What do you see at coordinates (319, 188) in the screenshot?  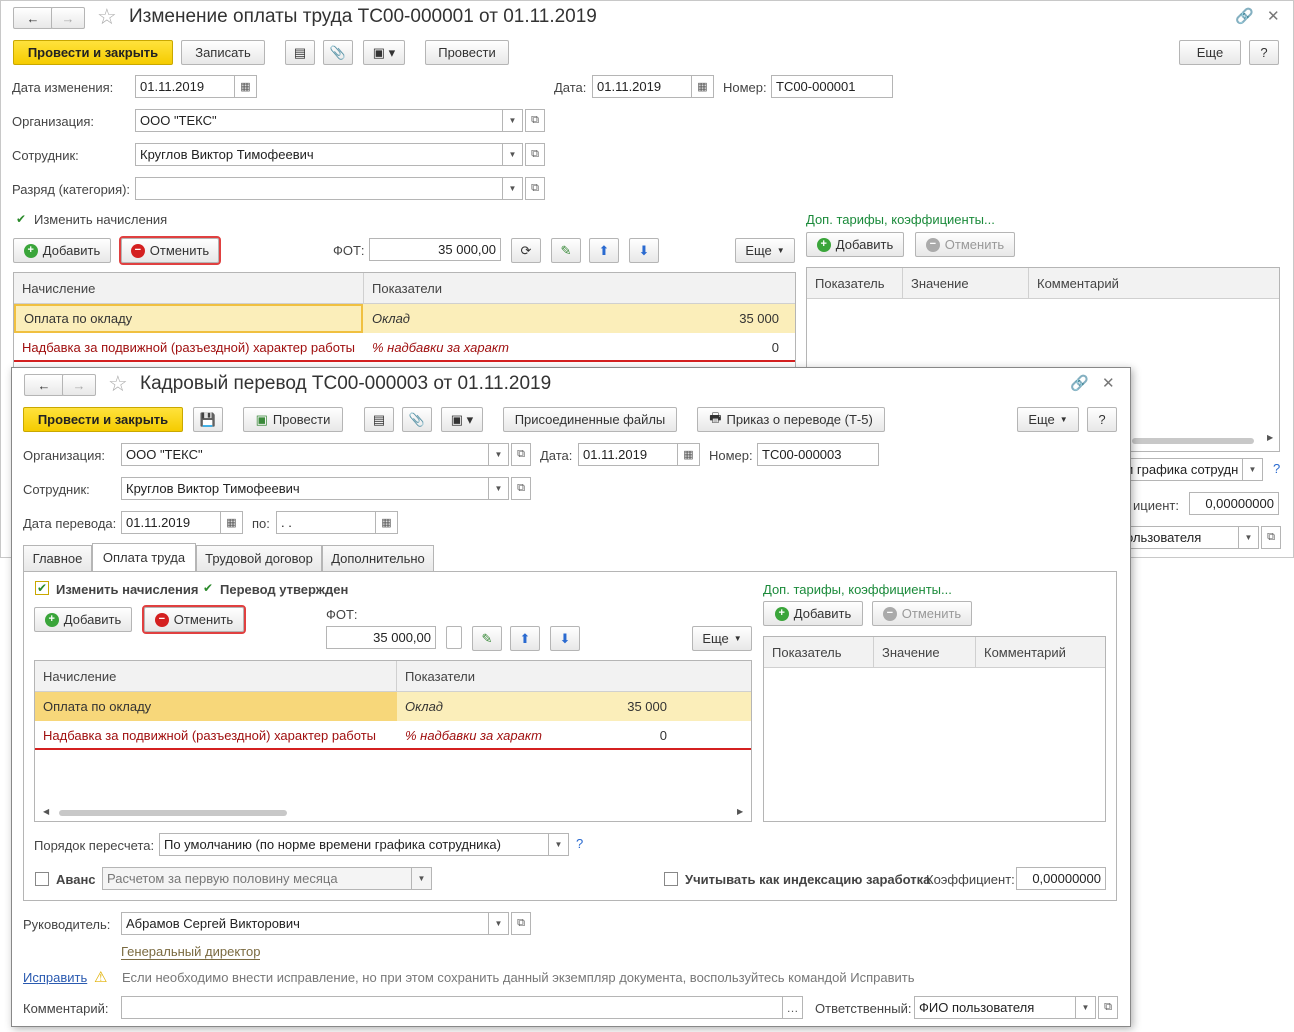 I see `rank-field` at bounding box center [319, 188].